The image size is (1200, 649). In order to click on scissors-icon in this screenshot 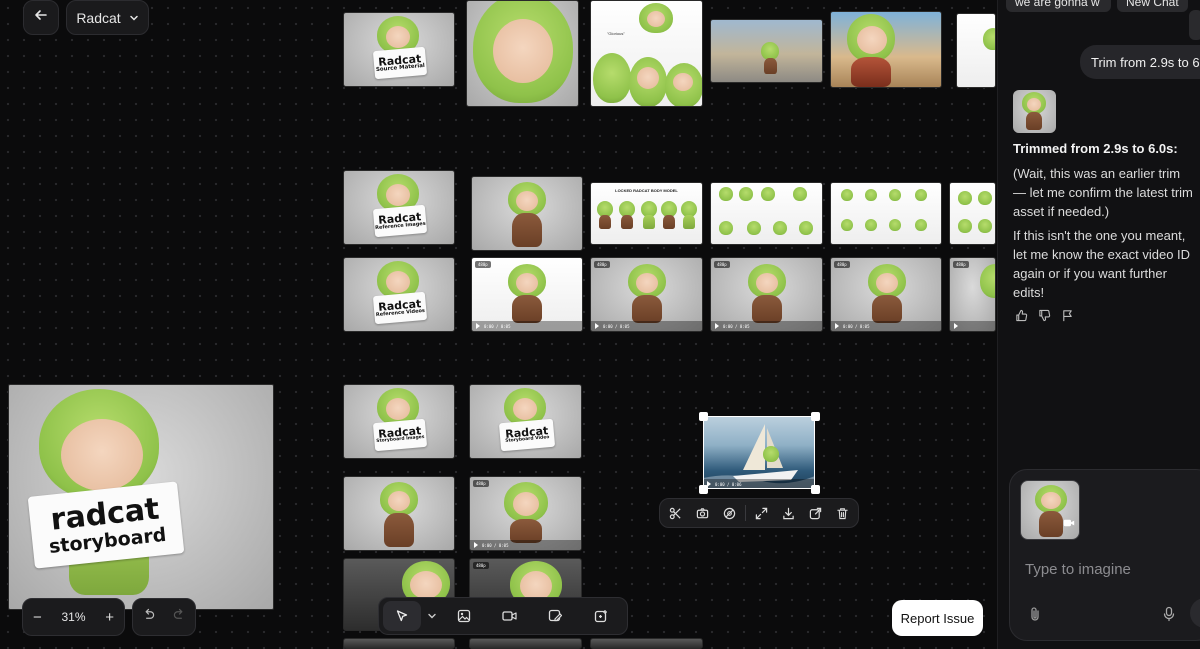, I will do `click(675, 513)`.